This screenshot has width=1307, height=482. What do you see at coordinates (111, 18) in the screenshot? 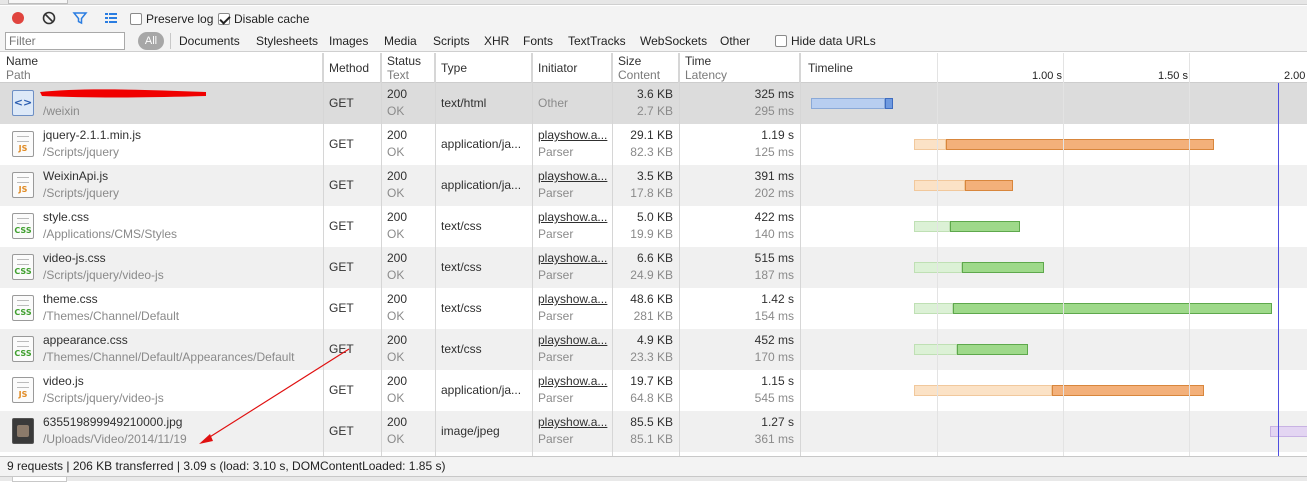
I see `list-view-icon` at bounding box center [111, 18].